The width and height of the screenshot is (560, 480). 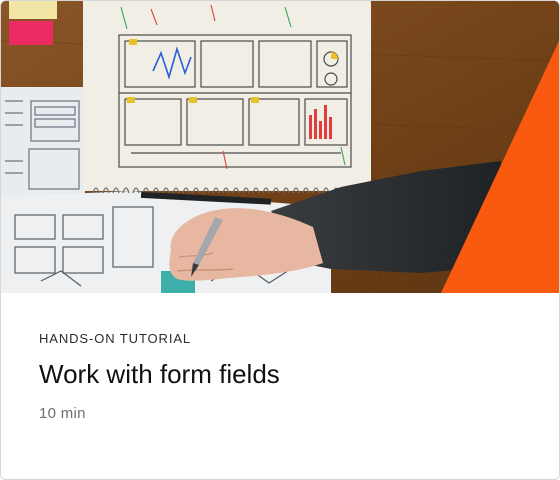 What do you see at coordinates (62, 413) in the screenshot?
I see `card-duration: 10 min` at bounding box center [62, 413].